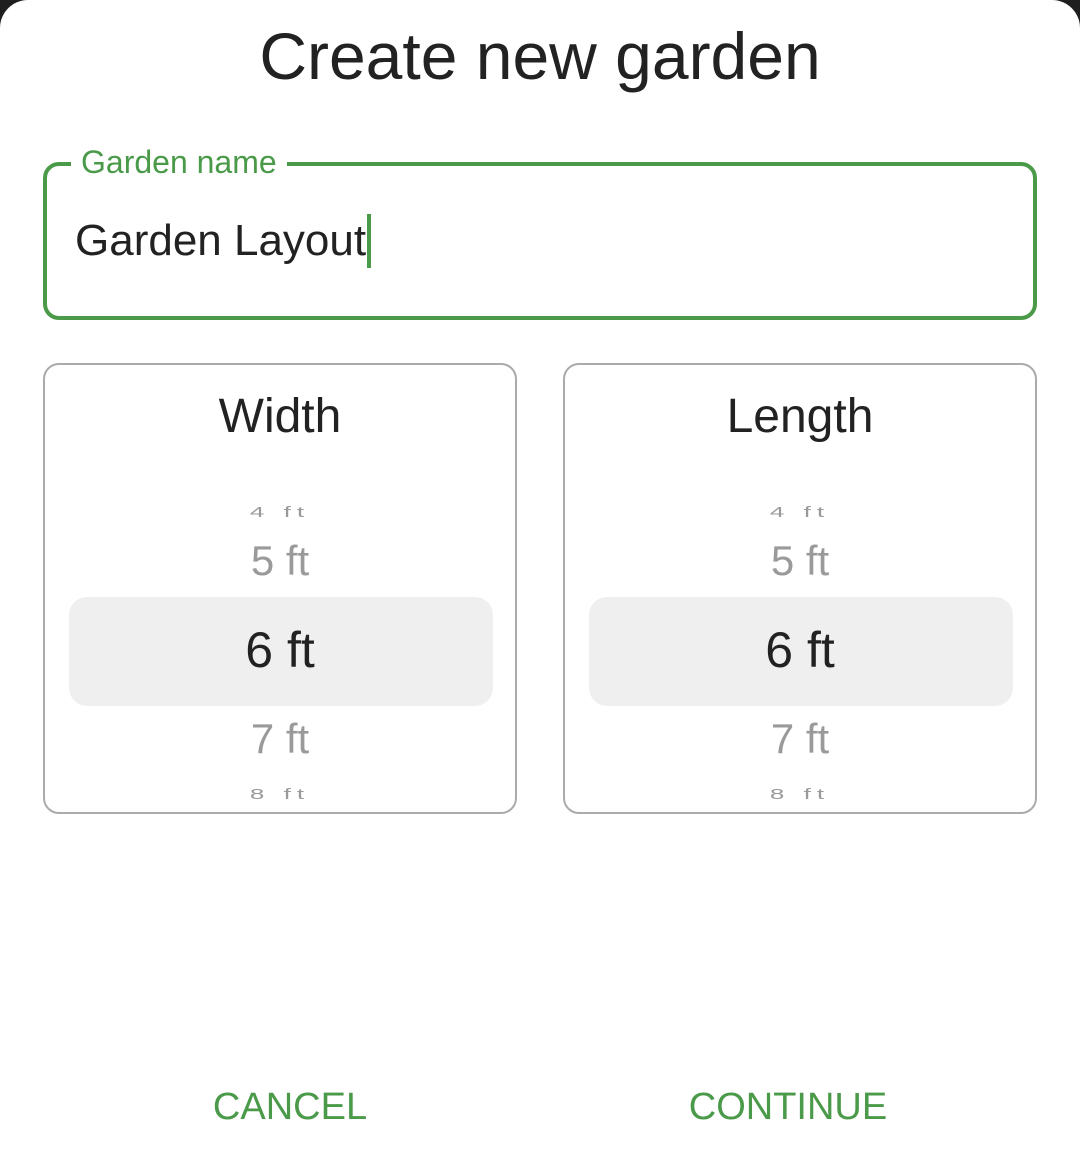 The height and width of the screenshot is (1171, 1080). Describe the element at coordinates (369, 241) in the screenshot. I see `text-cursor` at that location.